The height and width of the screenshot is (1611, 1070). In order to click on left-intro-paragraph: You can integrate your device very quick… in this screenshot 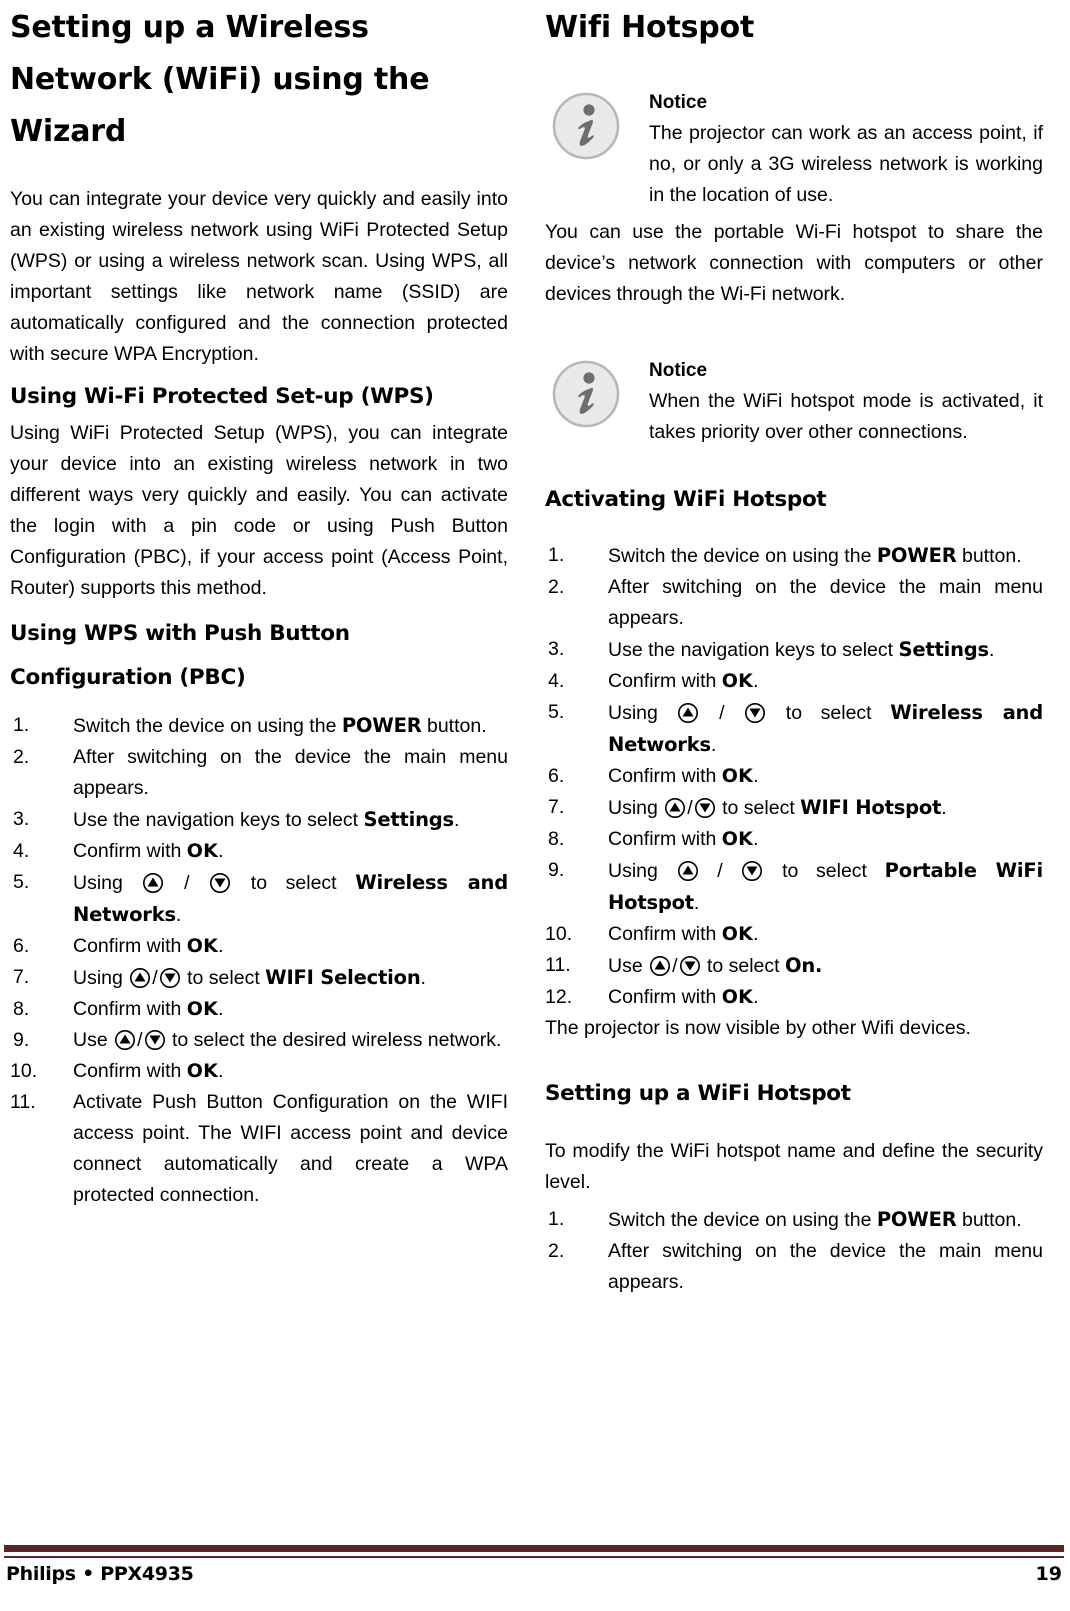, I will do `click(259, 276)`.